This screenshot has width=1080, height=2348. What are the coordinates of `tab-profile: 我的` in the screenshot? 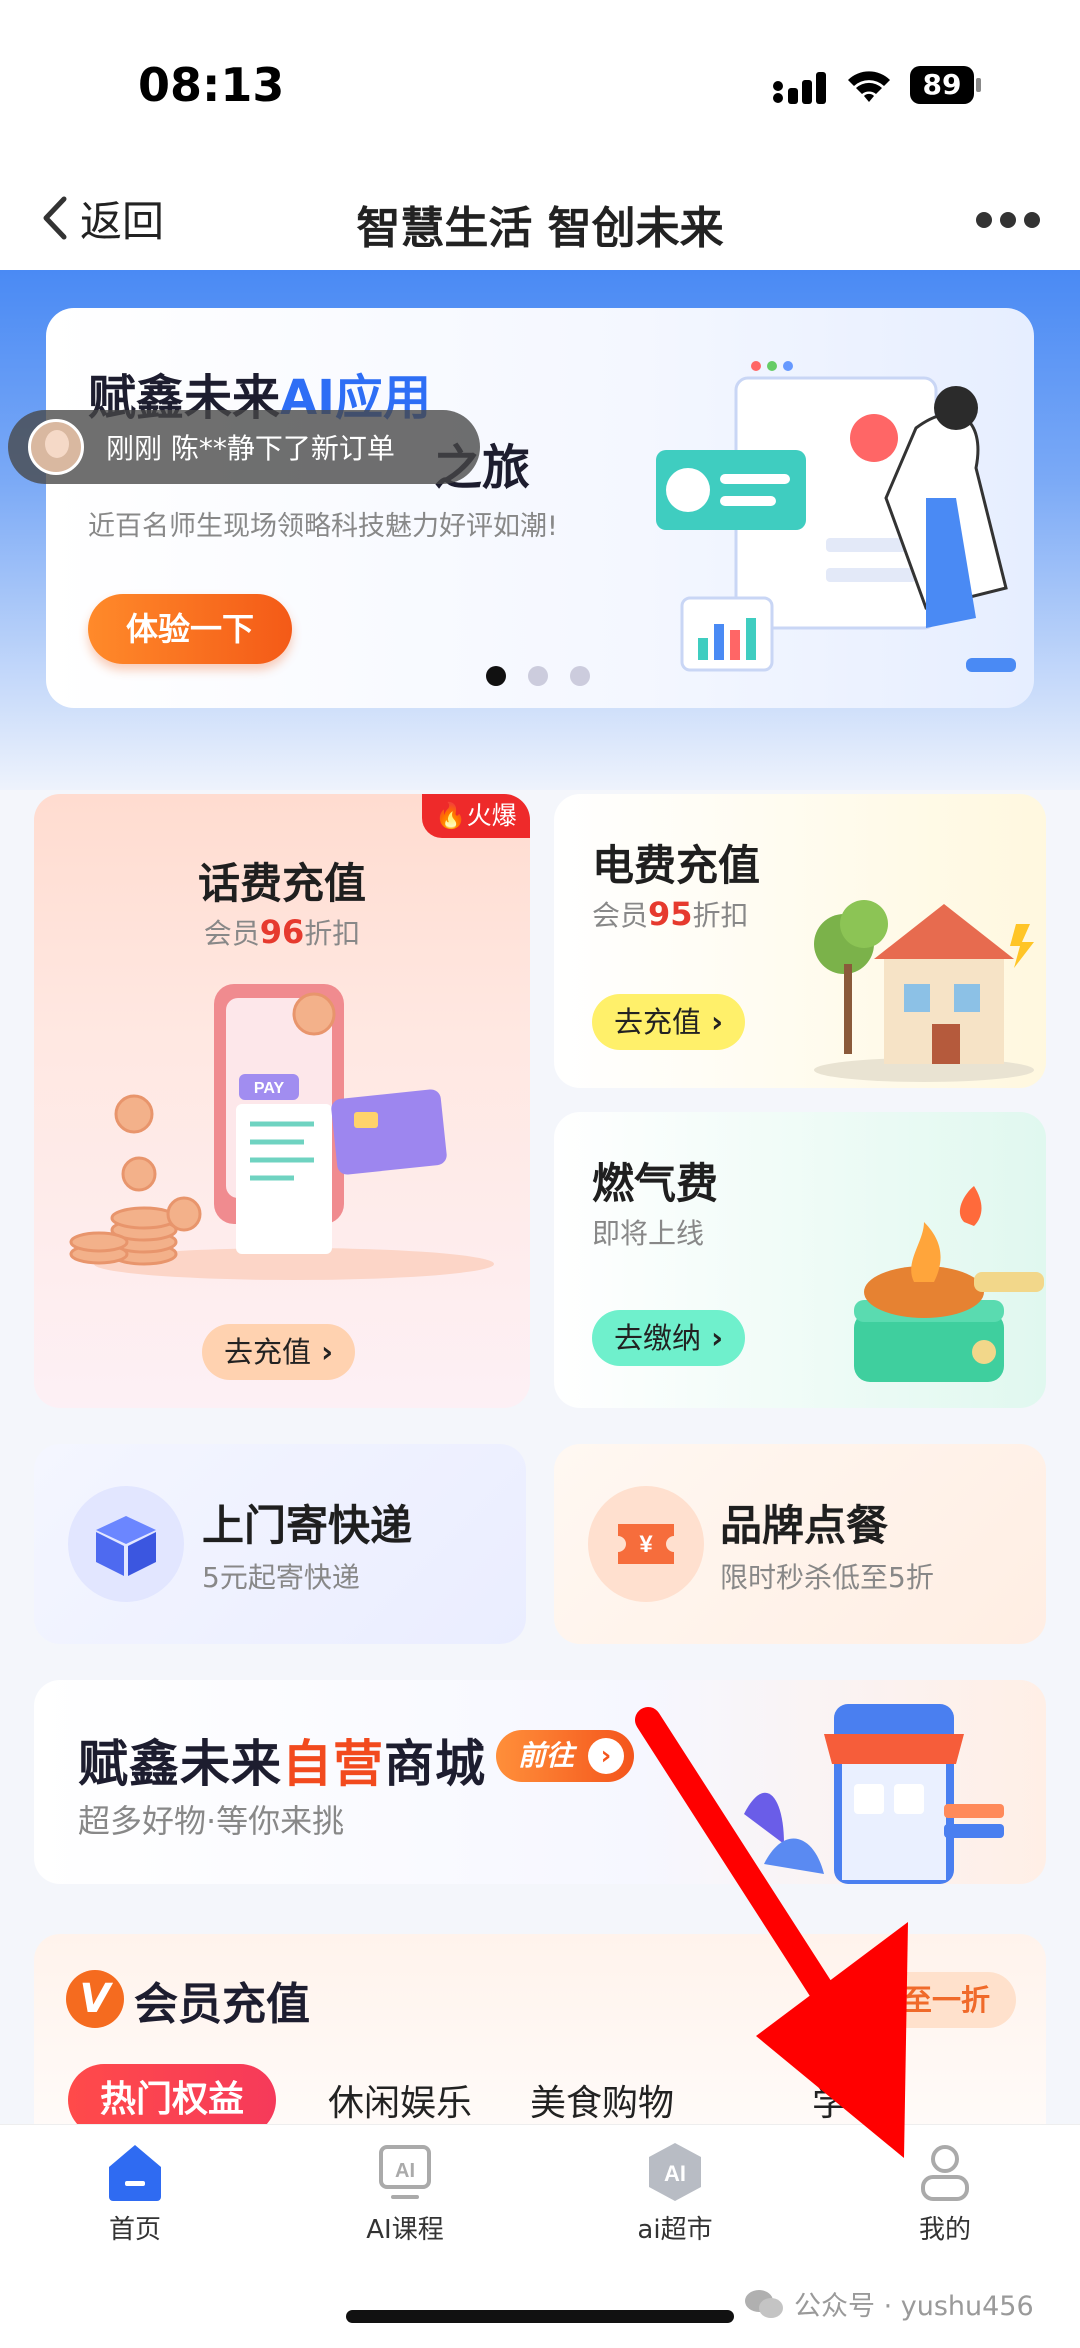 It's located at (945, 2190).